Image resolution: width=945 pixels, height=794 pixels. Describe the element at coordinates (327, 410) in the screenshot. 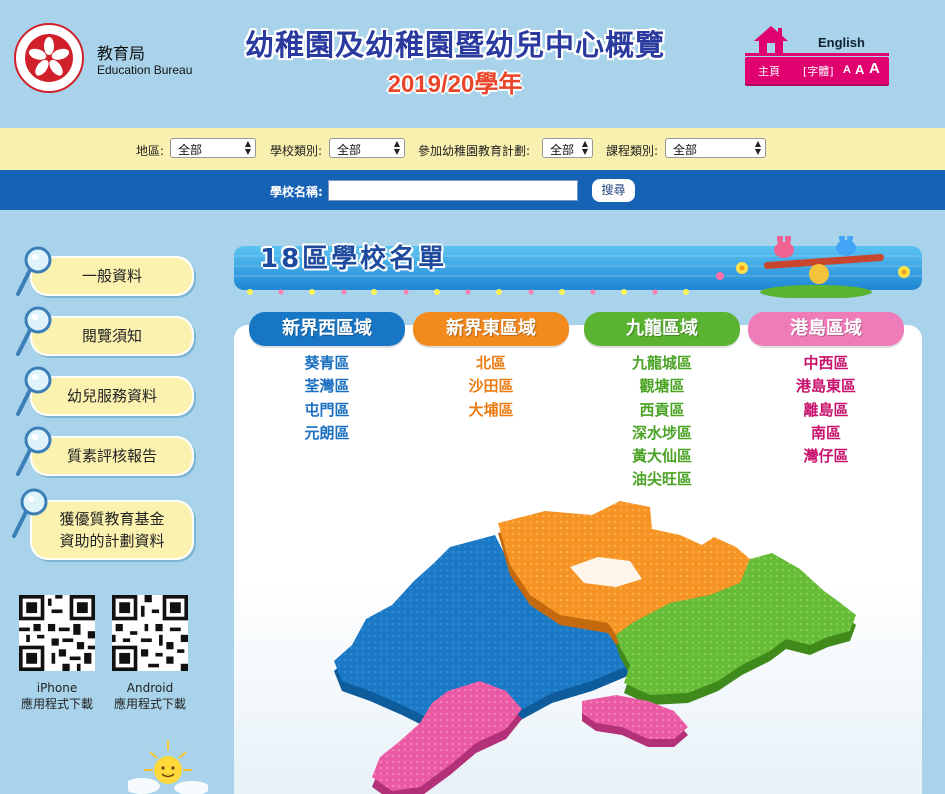

I see `district-link: 屯門區` at that location.